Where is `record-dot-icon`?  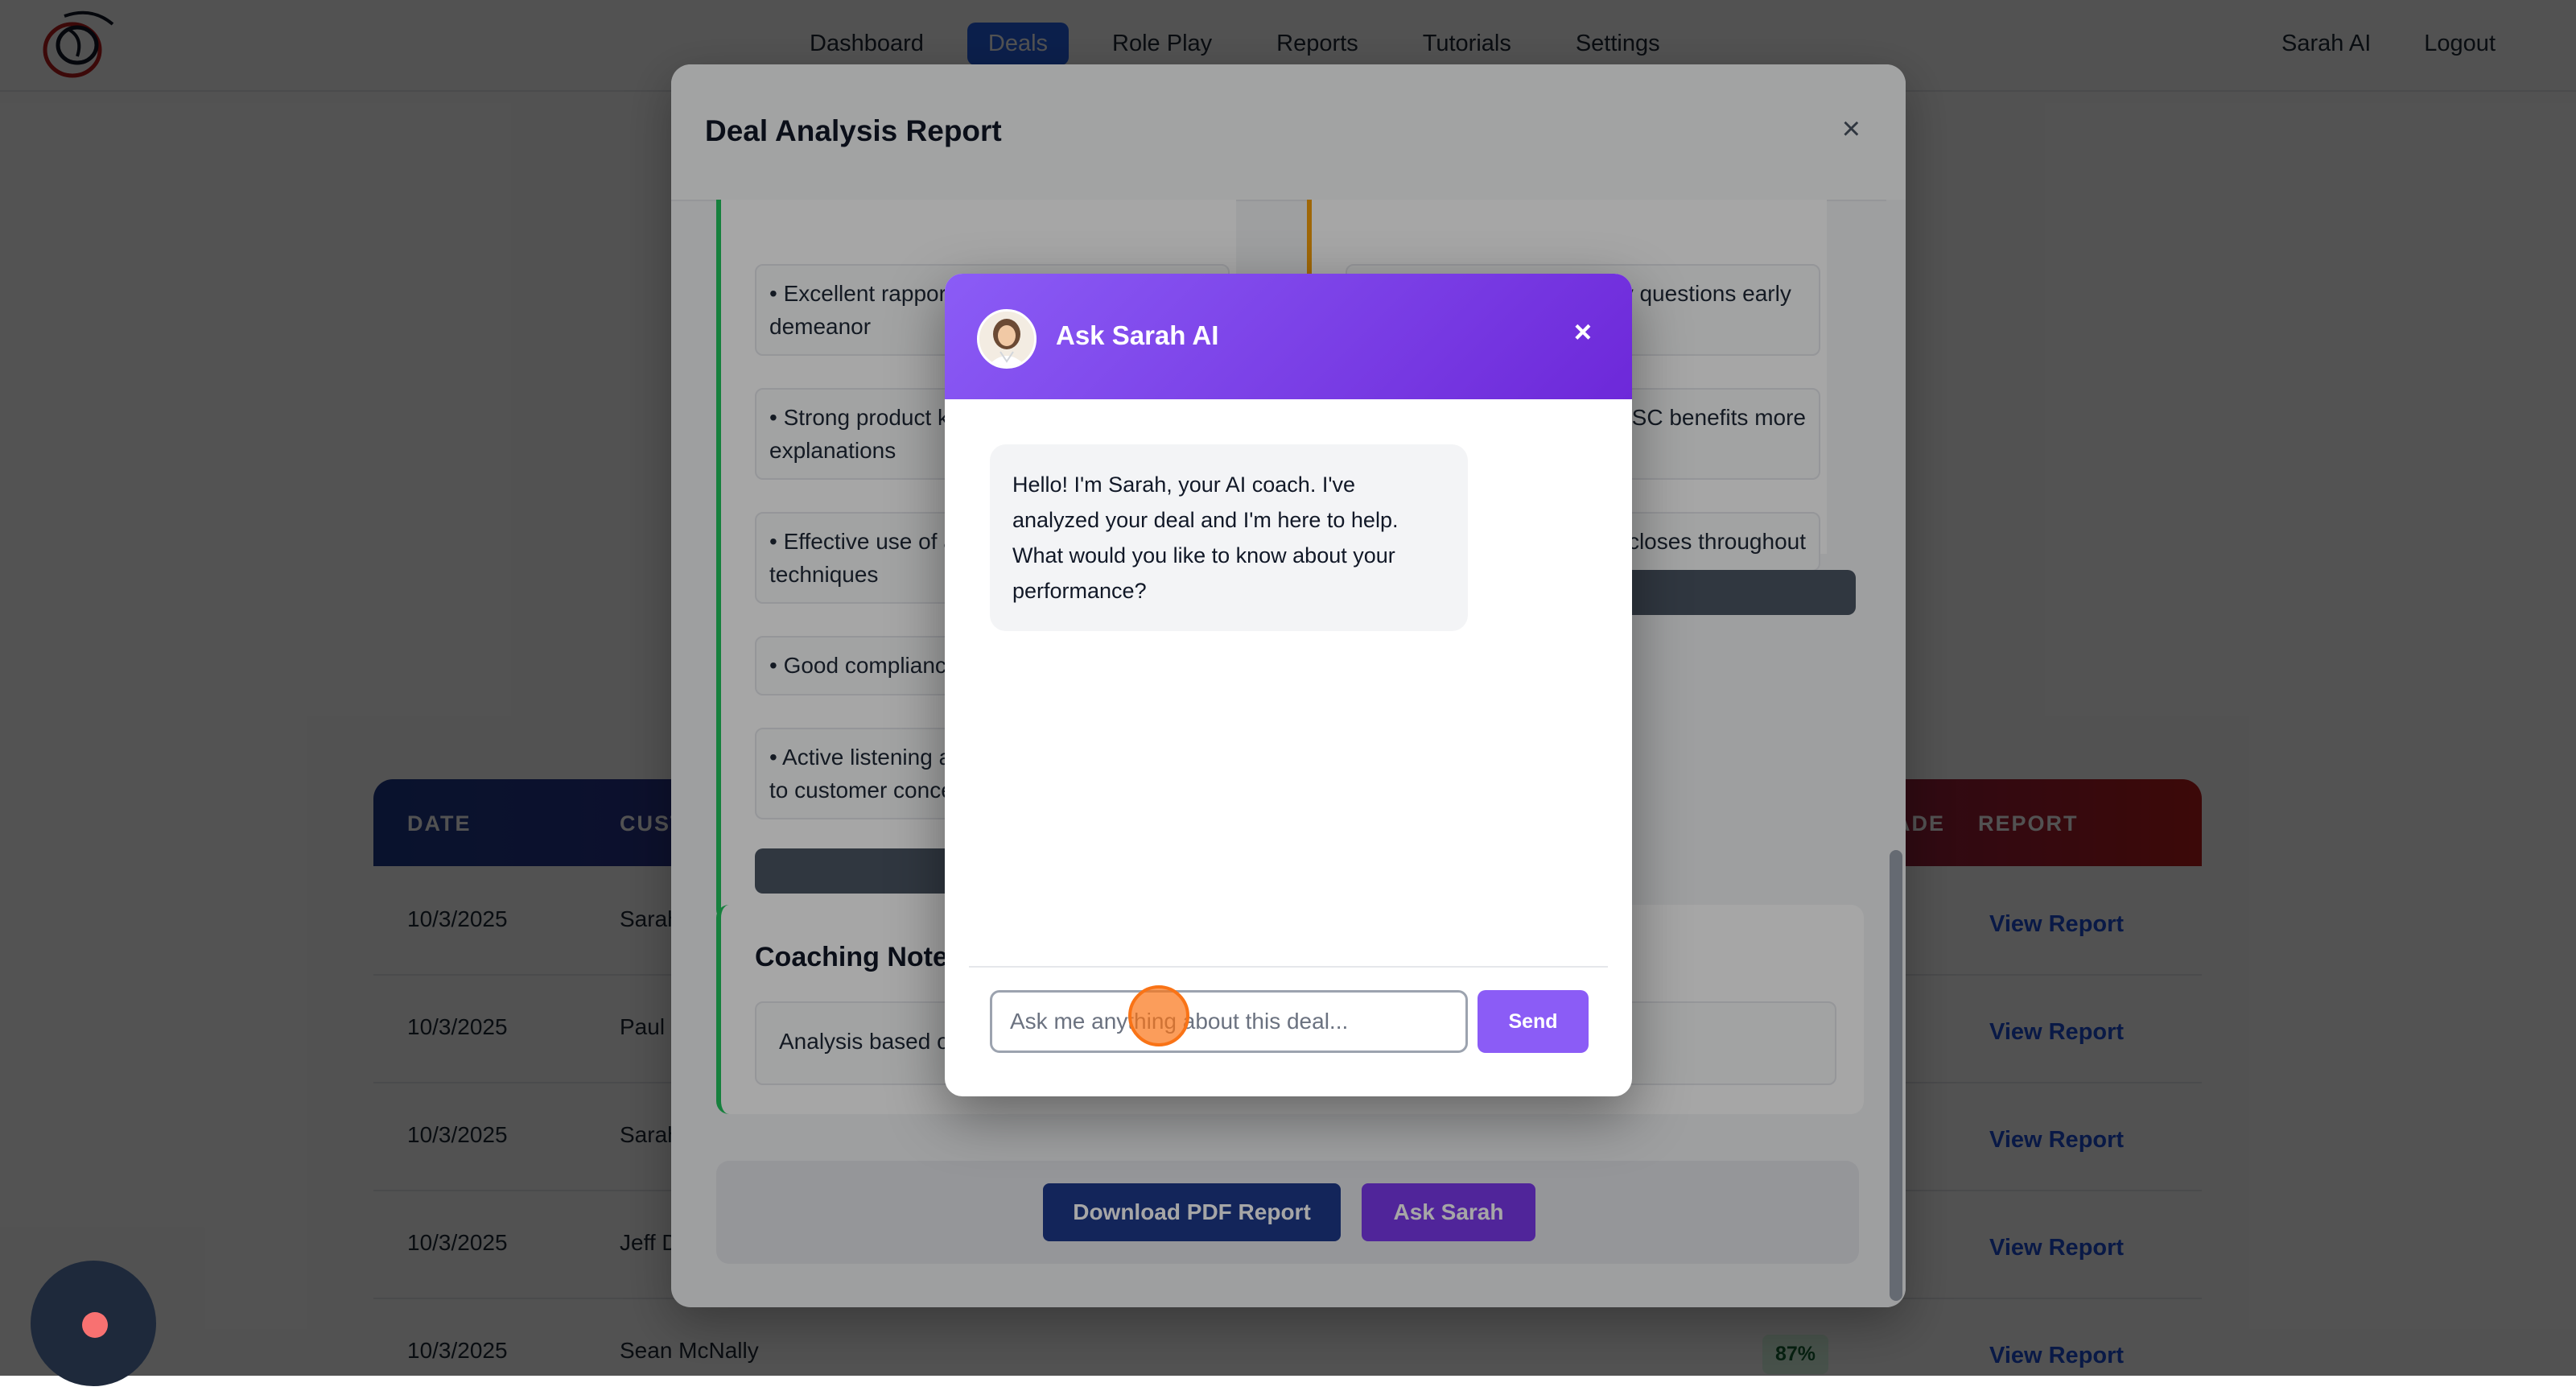 record-dot-icon is located at coordinates (95, 1325).